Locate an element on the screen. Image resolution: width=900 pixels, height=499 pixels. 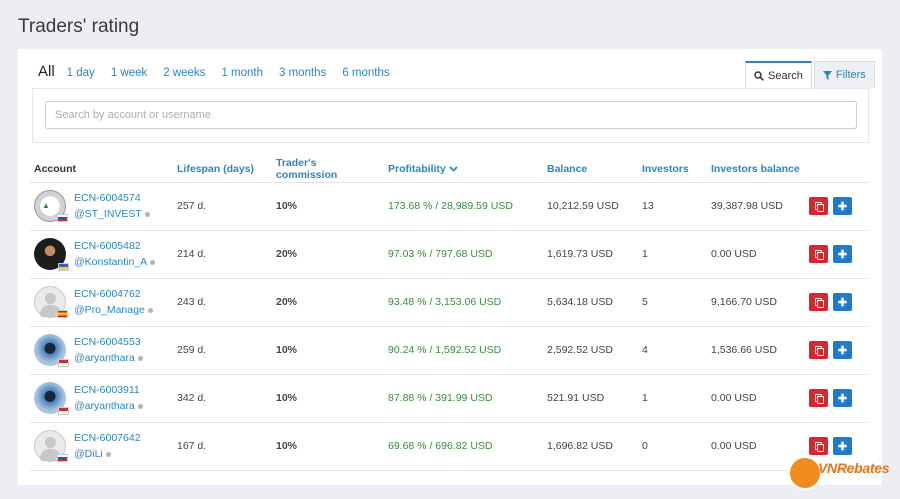
flag-ukraine-icon is located at coordinates (63, 267).